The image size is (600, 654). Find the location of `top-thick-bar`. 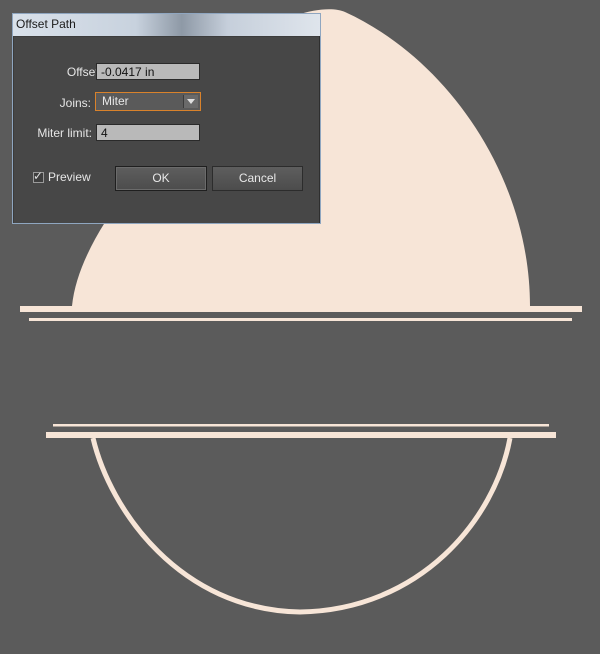

top-thick-bar is located at coordinates (301, 309).